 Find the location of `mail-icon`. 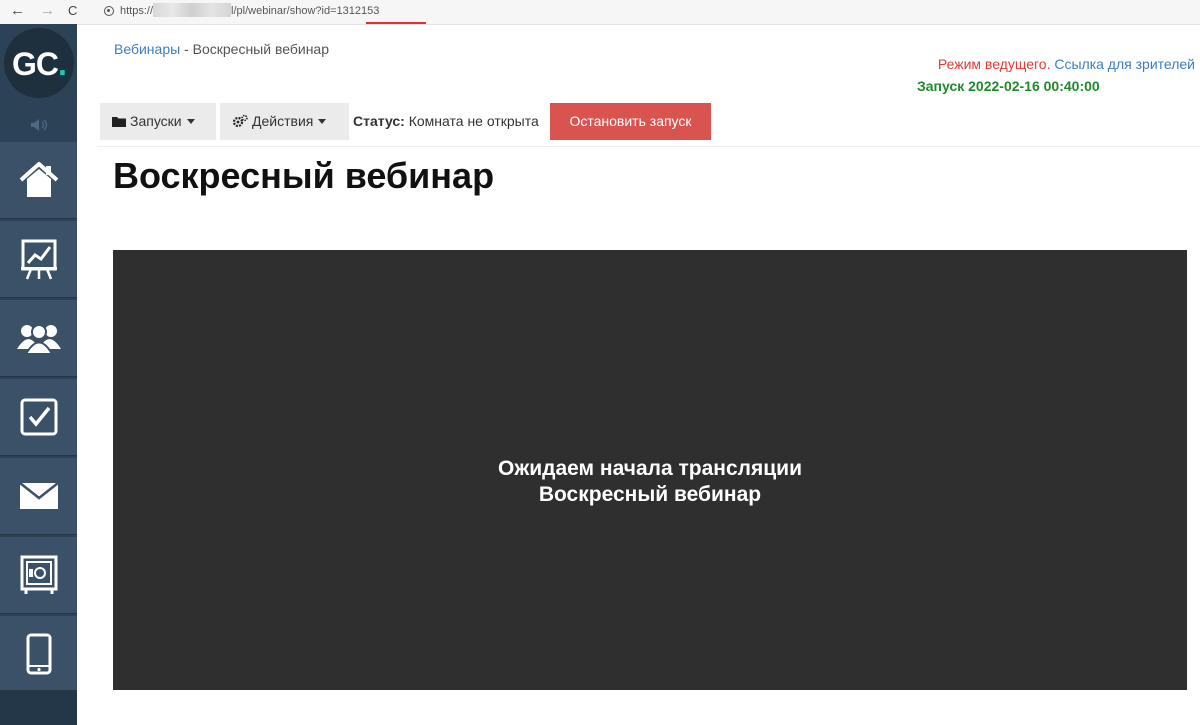

mail-icon is located at coordinates (38, 495).